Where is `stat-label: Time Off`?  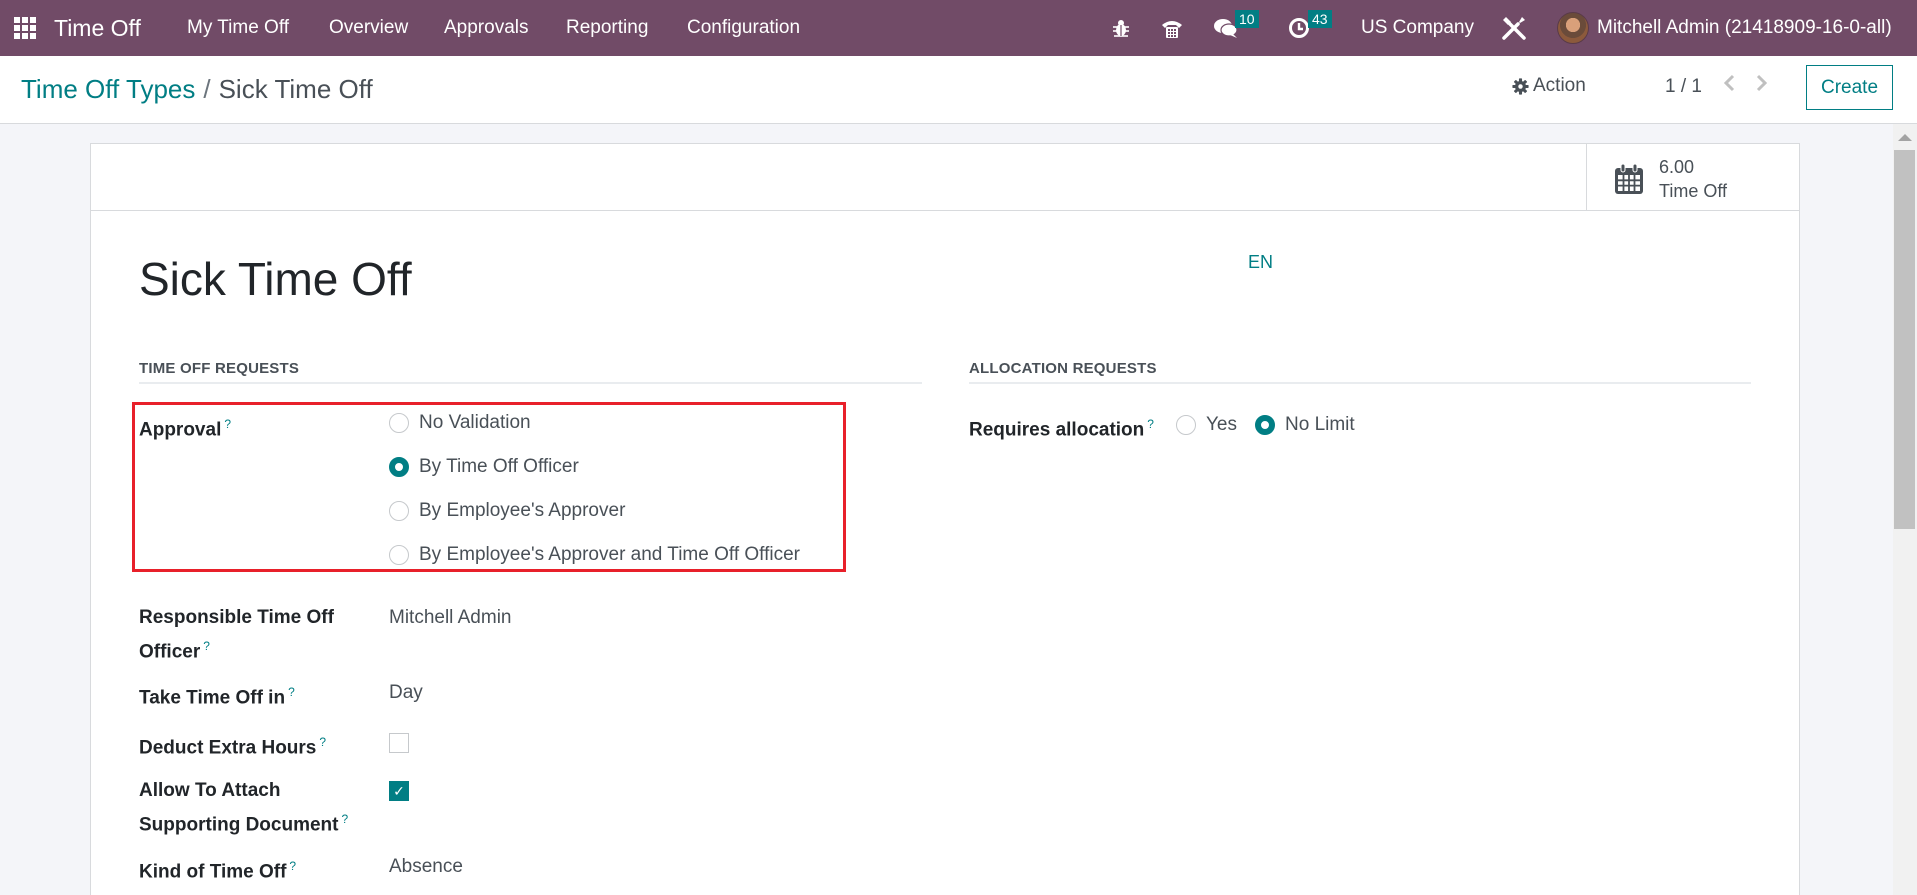 stat-label: Time Off is located at coordinates (1693, 191).